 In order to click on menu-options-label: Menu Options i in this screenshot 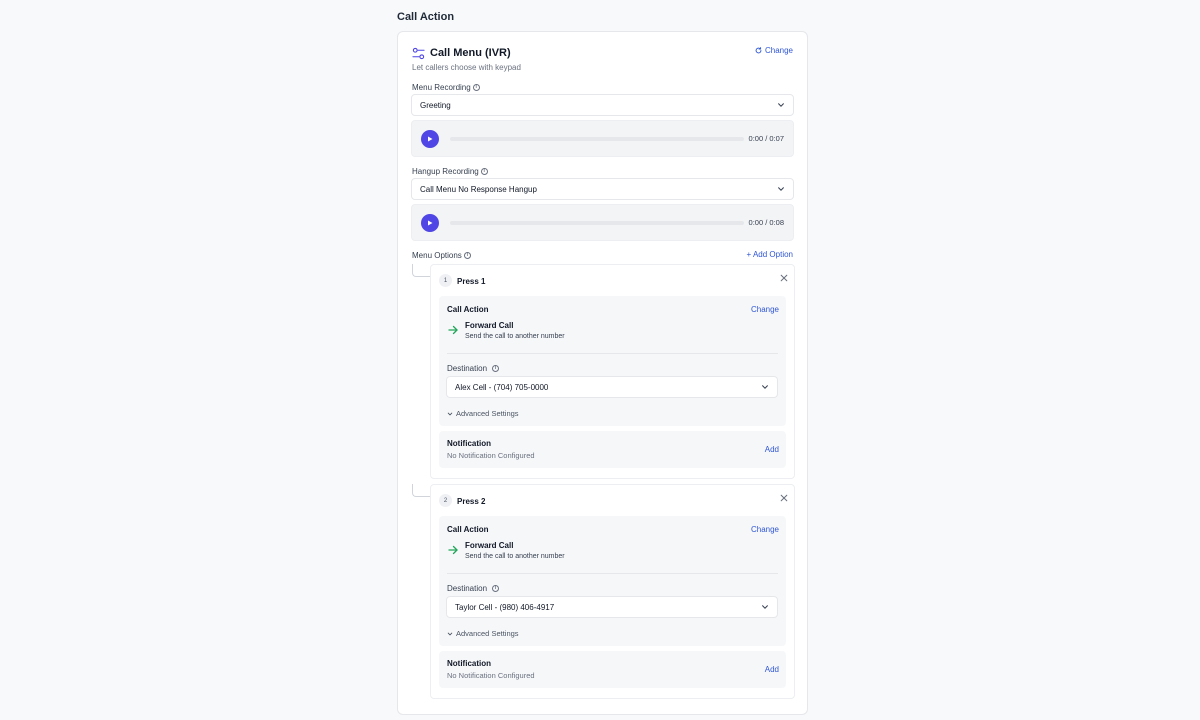, I will do `click(441, 255)`.